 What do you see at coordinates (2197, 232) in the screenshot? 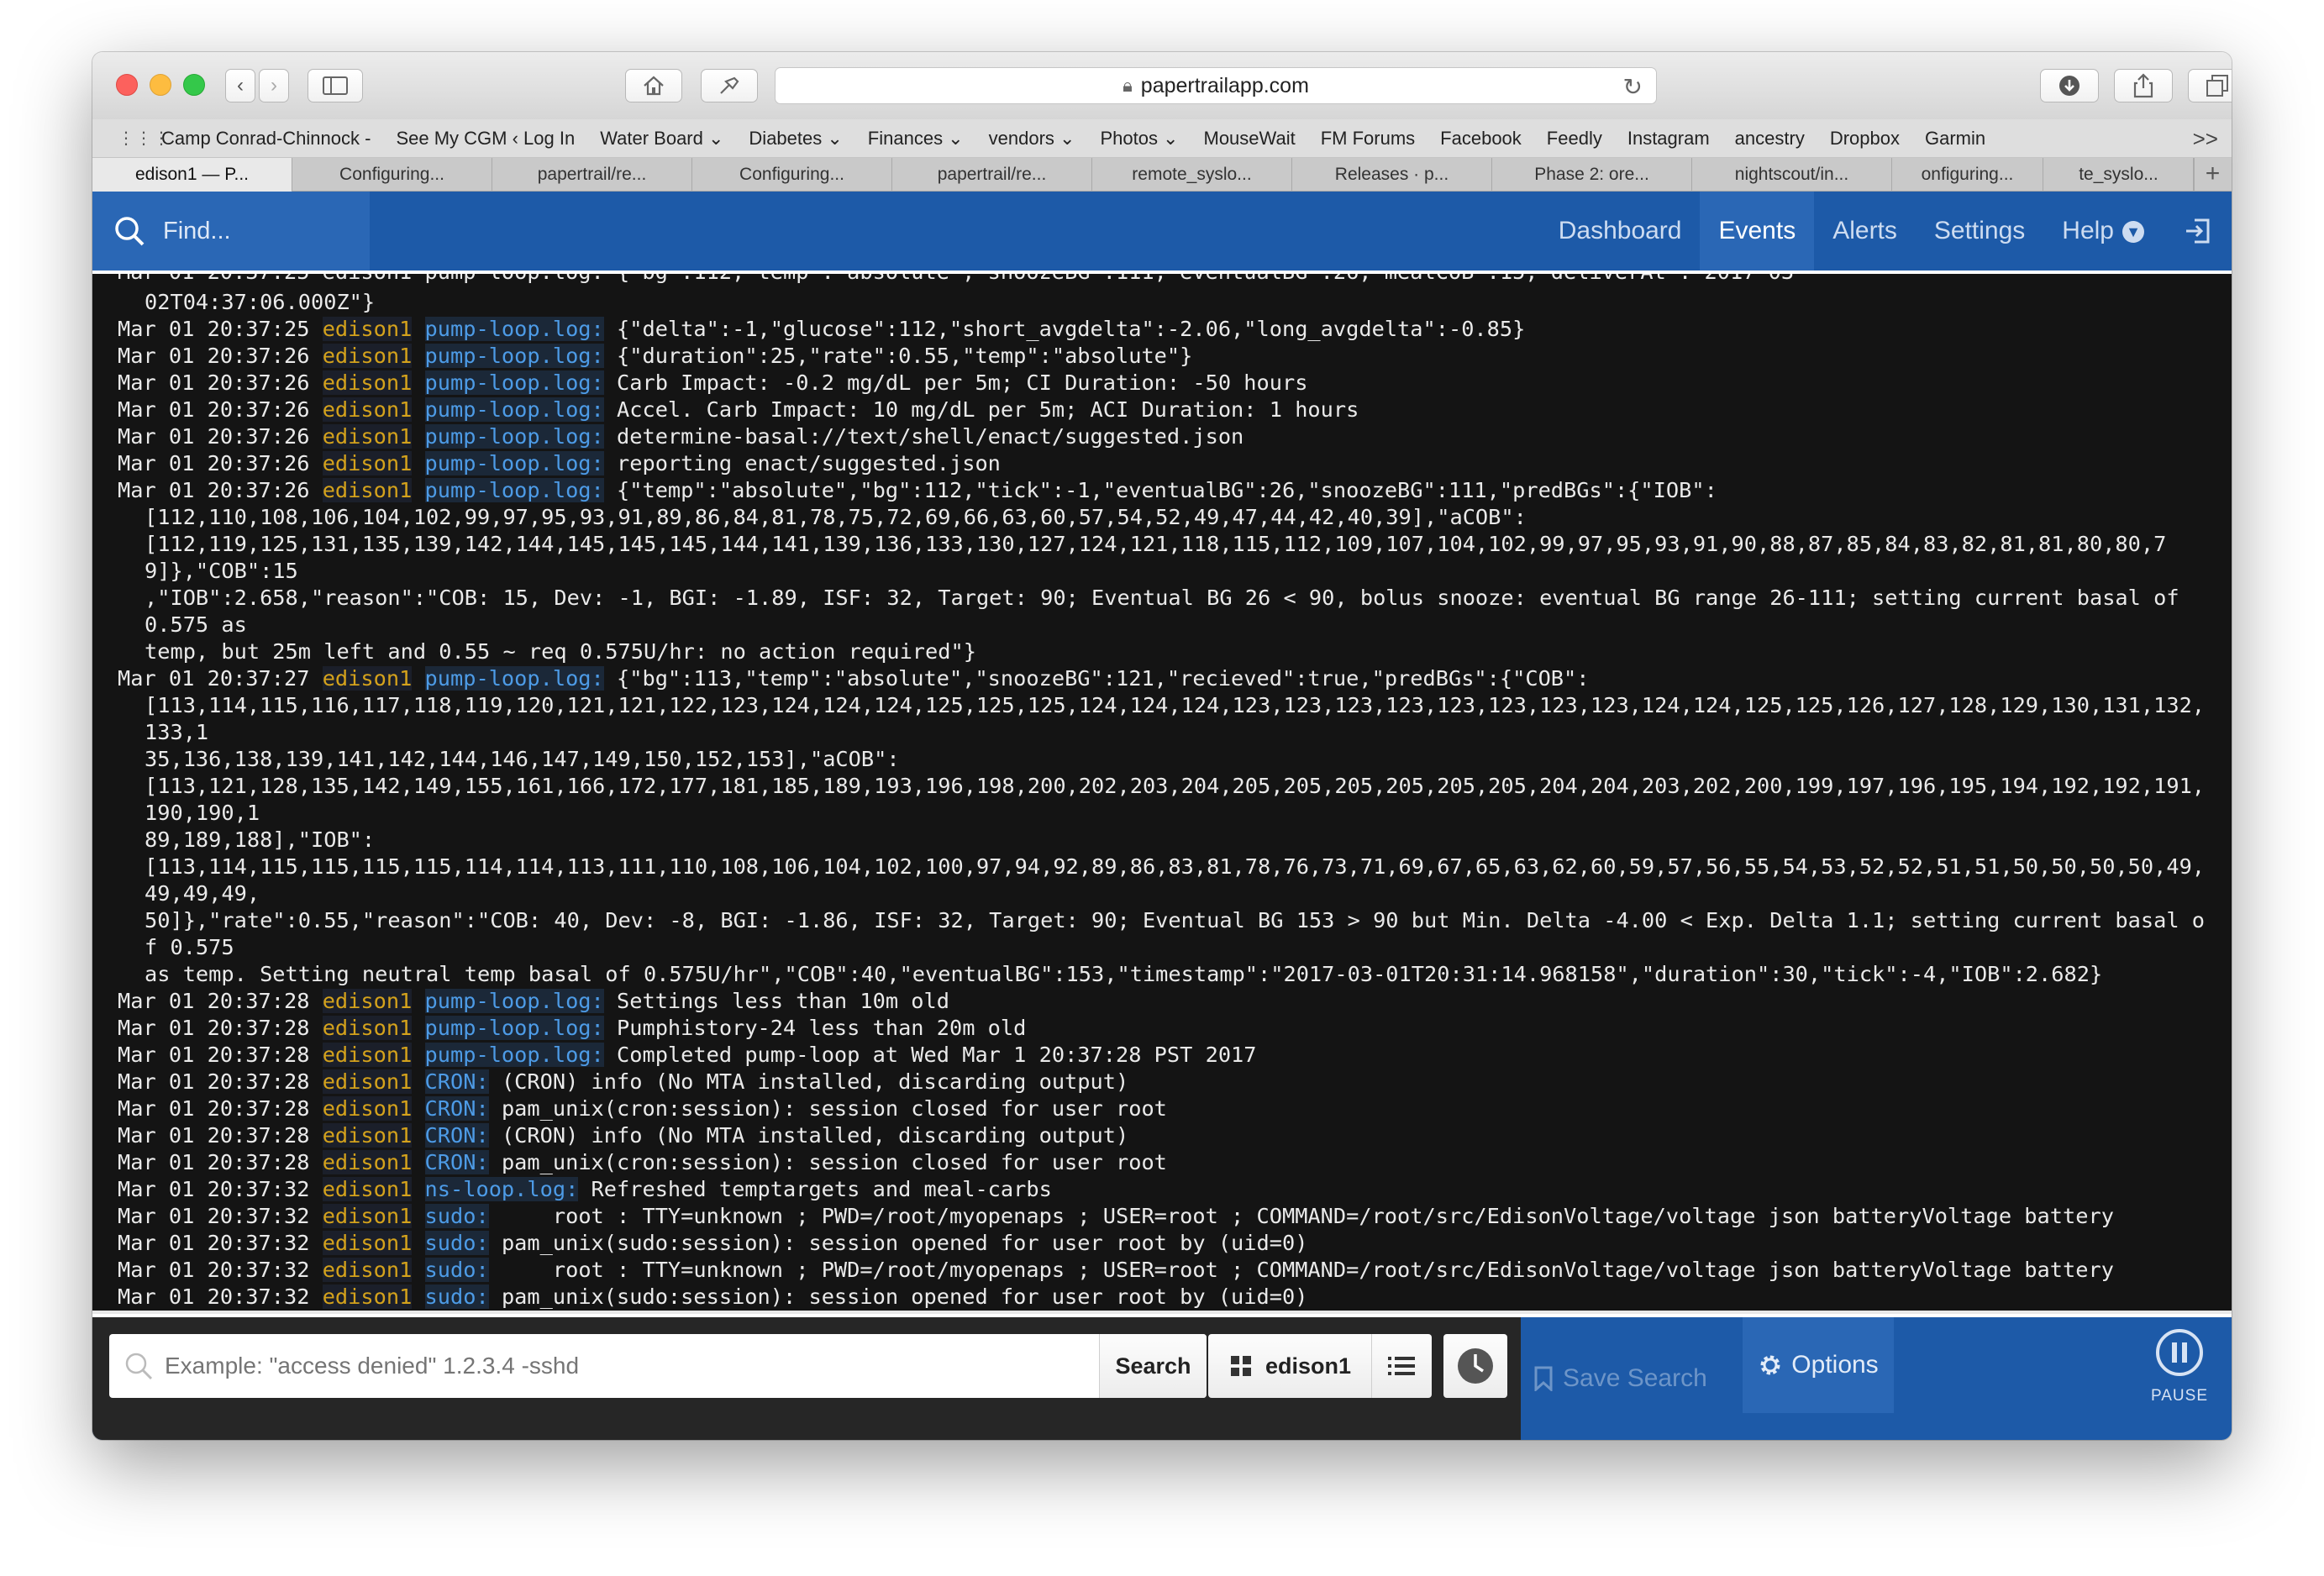
I see `sign-out-button` at bounding box center [2197, 232].